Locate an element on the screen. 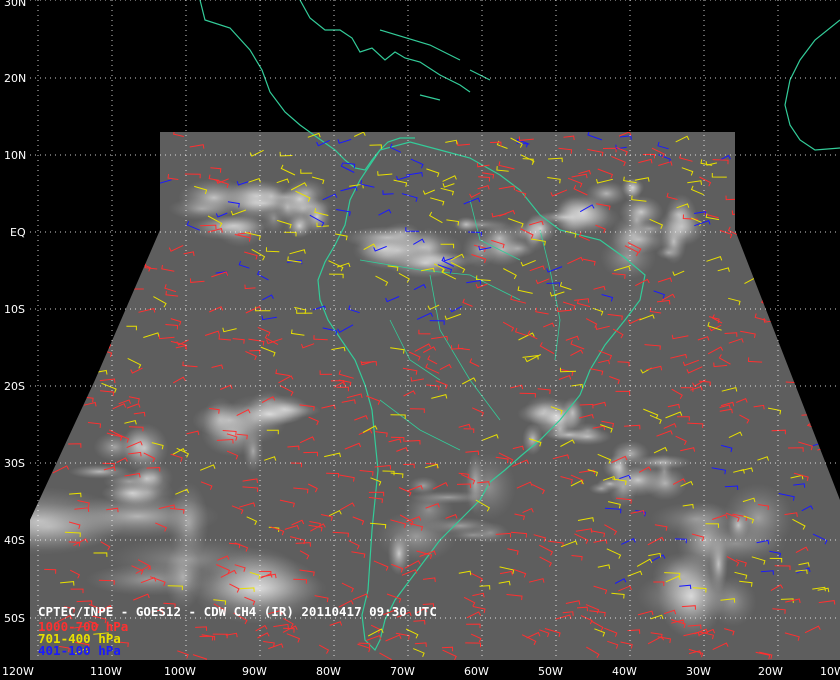  lon-label-50w: 50W is located at coordinates (550, 671).